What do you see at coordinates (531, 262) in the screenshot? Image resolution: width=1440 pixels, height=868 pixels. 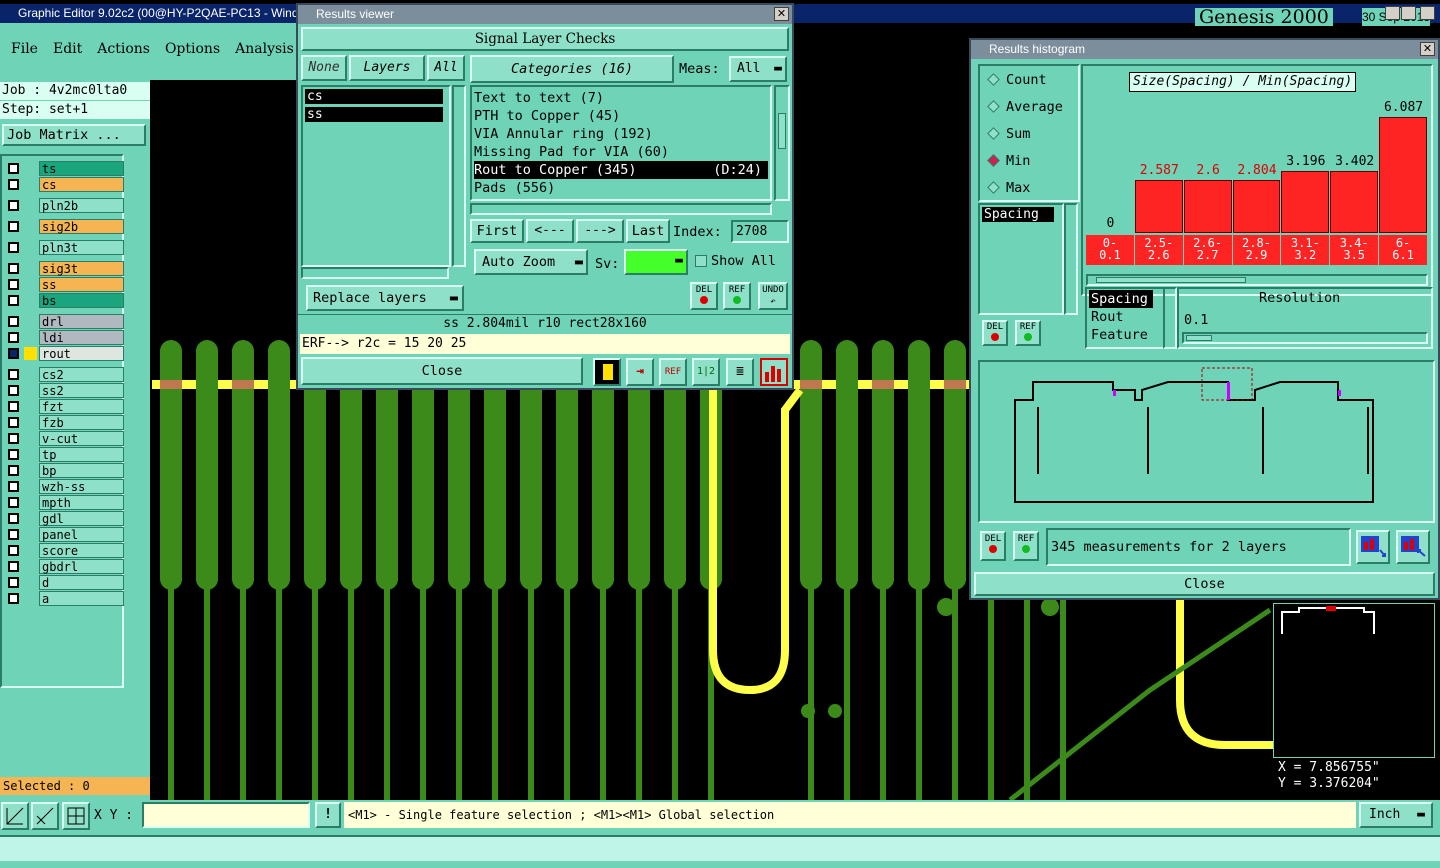 I see `auto-zoom-select: Auto Zoom ▬` at bounding box center [531, 262].